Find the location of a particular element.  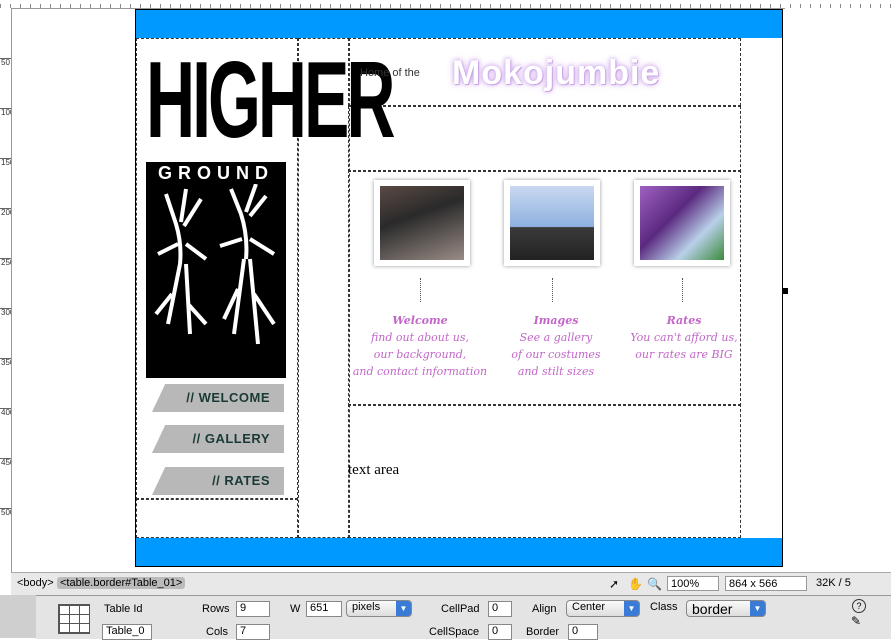

help-icon: ? is located at coordinates (859, 606).